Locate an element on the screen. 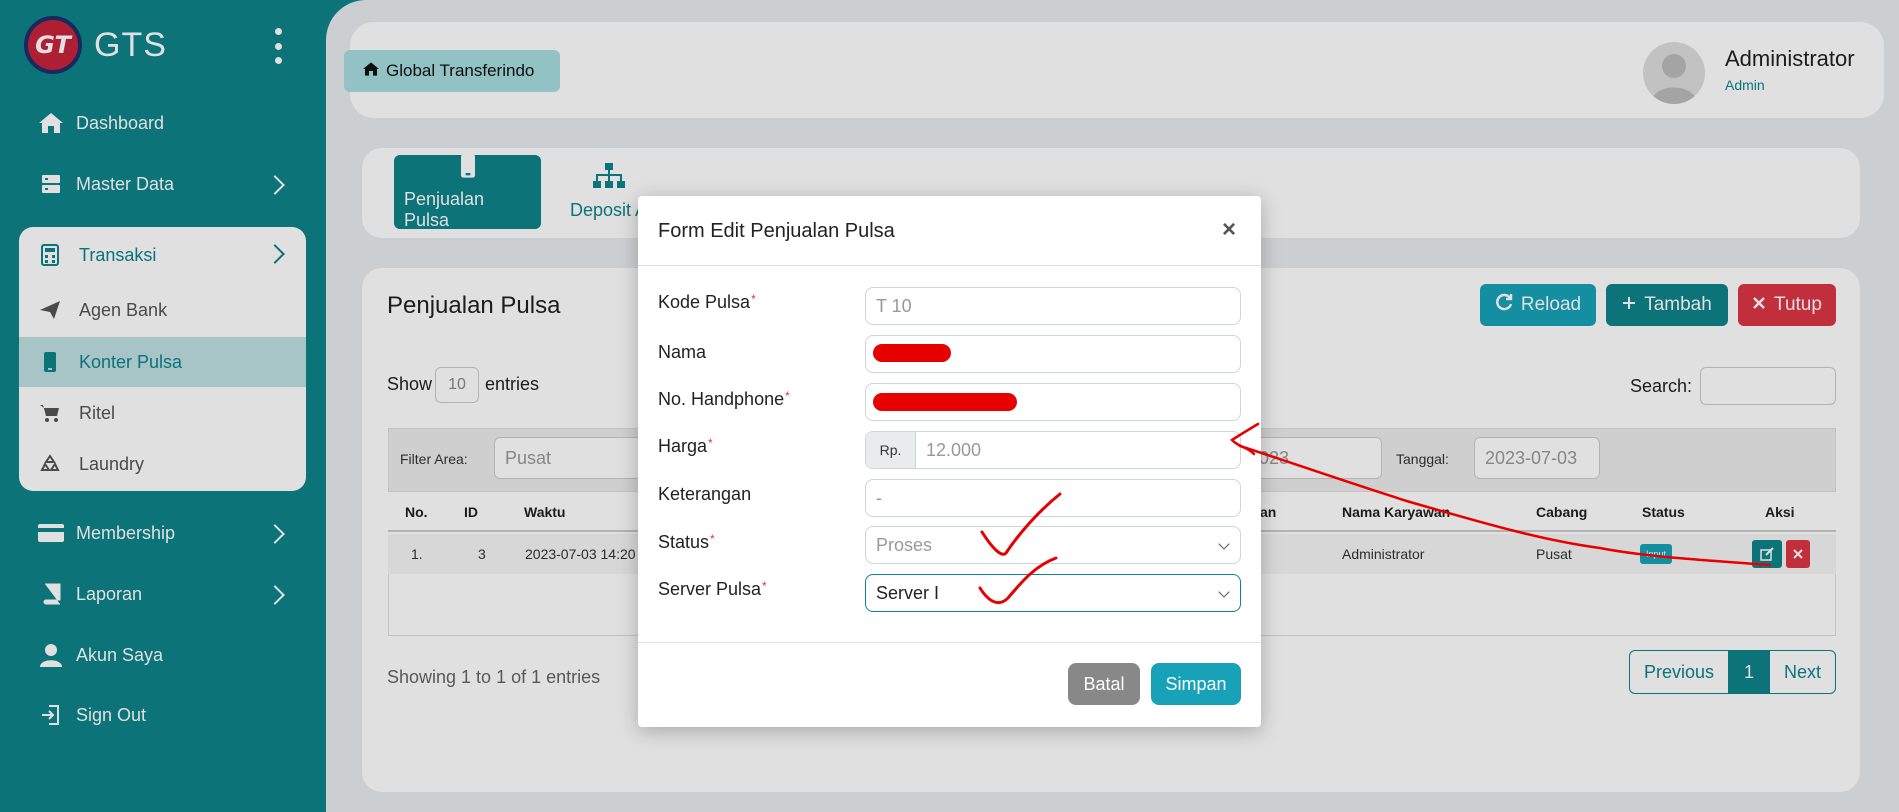 This screenshot has width=1899, height=812. label-text: Server Pulsa is located at coordinates (710, 589).